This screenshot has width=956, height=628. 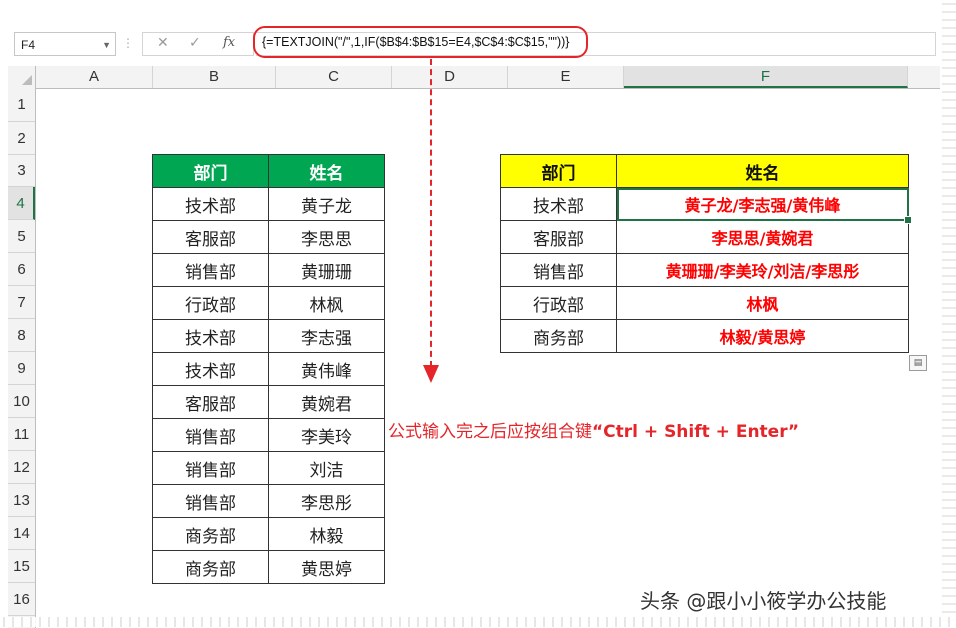 What do you see at coordinates (762, 204) in the screenshot?
I see `cell-name: 黄子龙/李志强/黄伟峰` at bounding box center [762, 204].